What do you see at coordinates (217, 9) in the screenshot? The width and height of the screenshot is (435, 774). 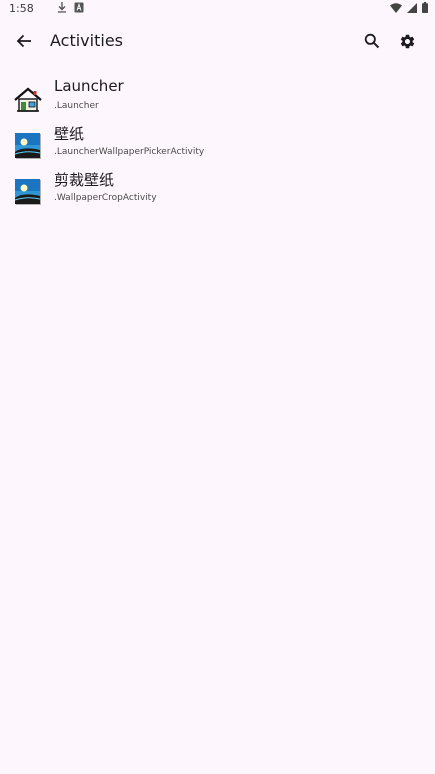 I see `status-bar: 1:58` at bounding box center [217, 9].